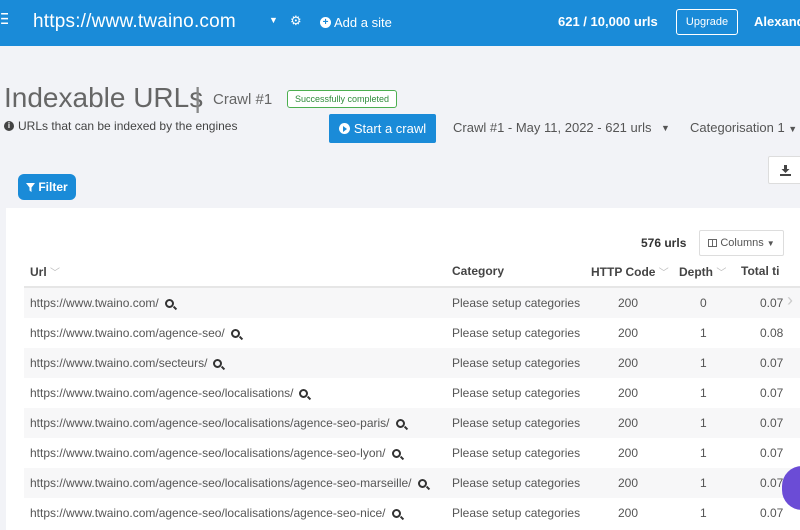 Image resolution: width=800 pixels, height=530 pixels. I want to click on download-button, so click(784, 170).